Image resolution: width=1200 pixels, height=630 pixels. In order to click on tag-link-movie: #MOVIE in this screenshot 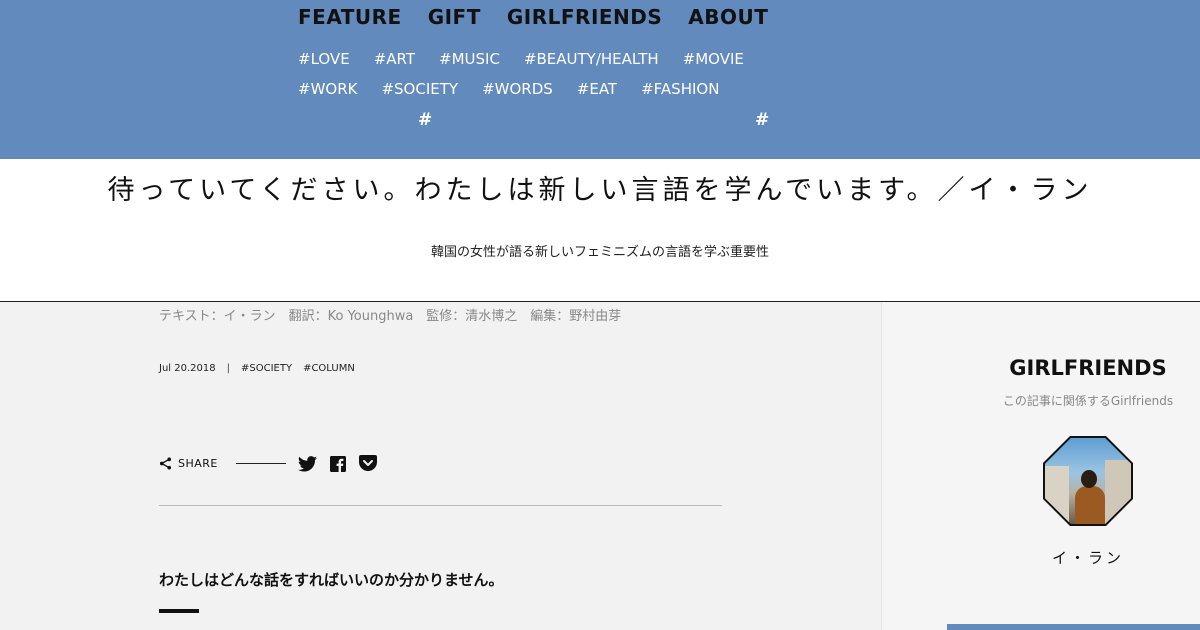, I will do `click(713, 59)`.